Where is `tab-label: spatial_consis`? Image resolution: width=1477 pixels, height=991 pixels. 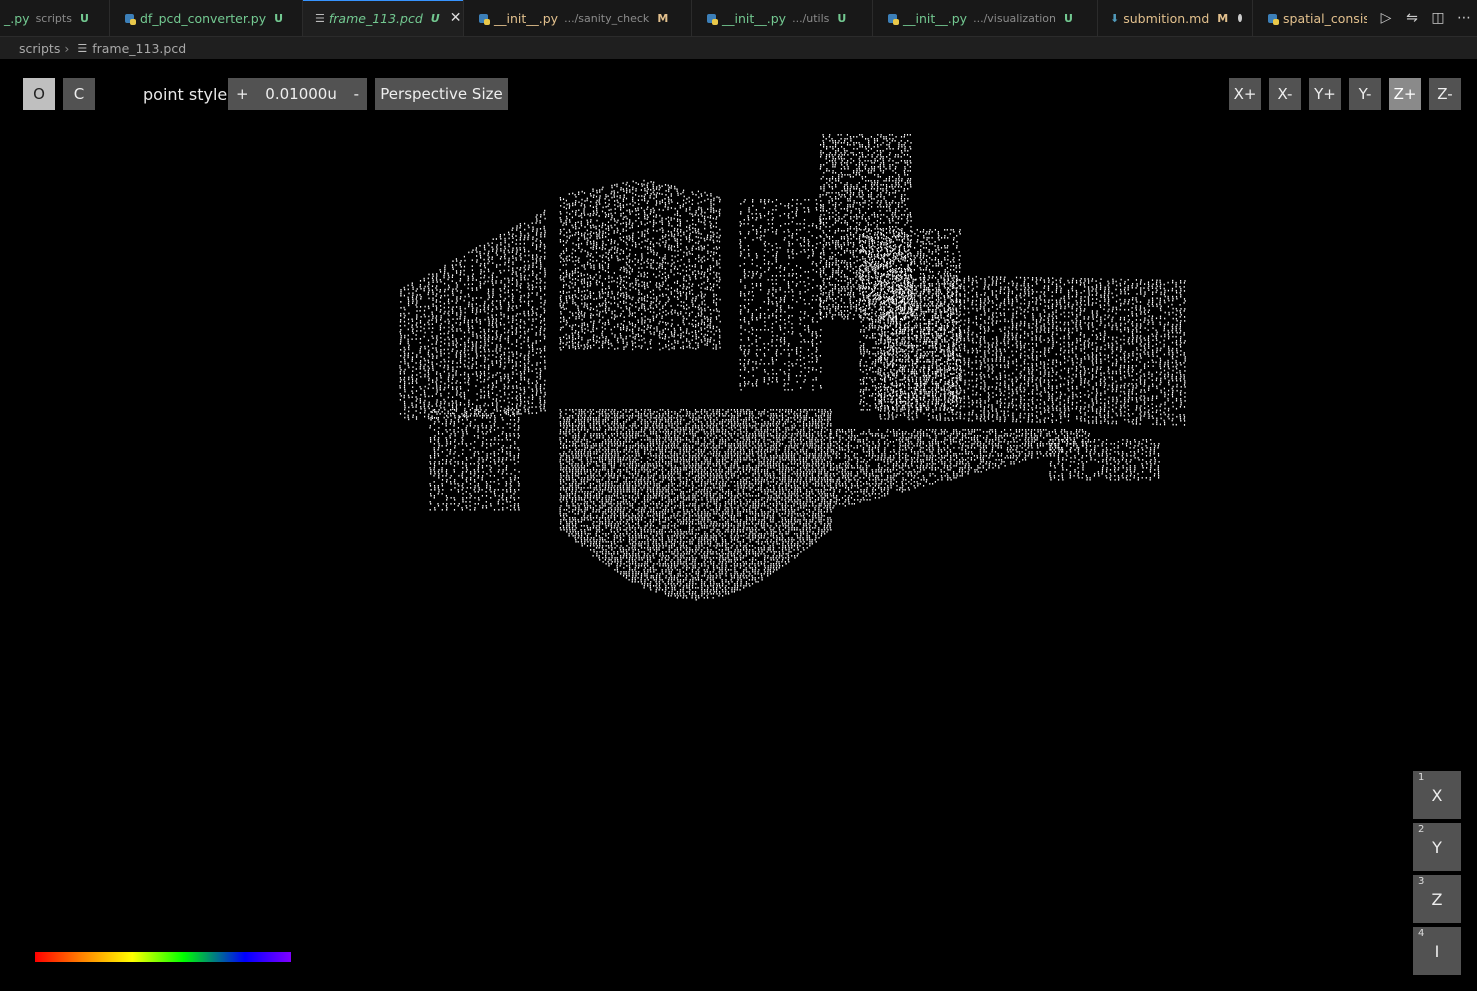
tab-label: spatial_consis is located at coordinates (1326, 18).